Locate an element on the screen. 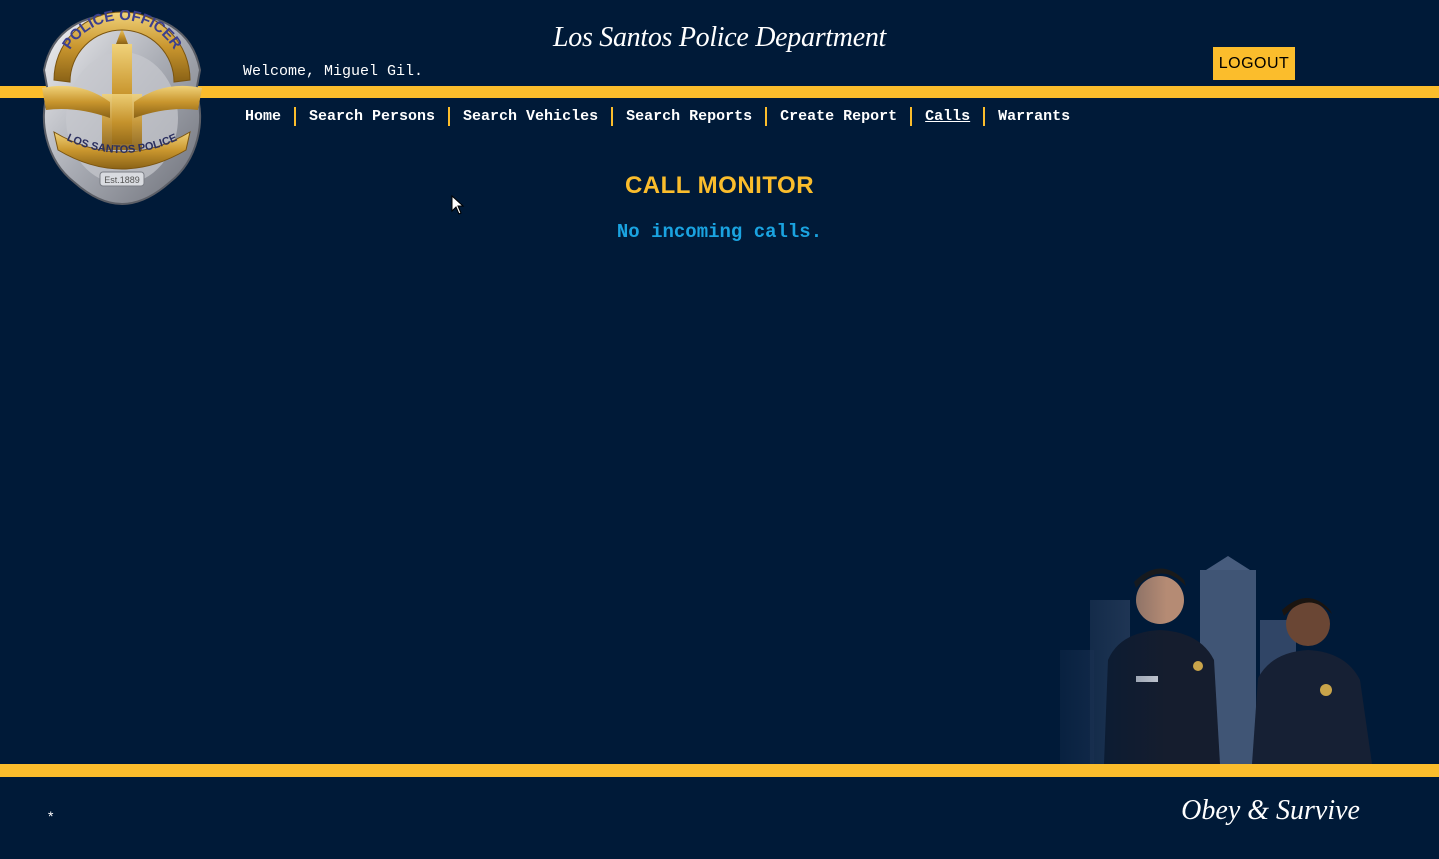 This screenshot has width=1439, height=859. welcome-message: Welcome, Miguel Gil. is located at coordinates (333, 71).